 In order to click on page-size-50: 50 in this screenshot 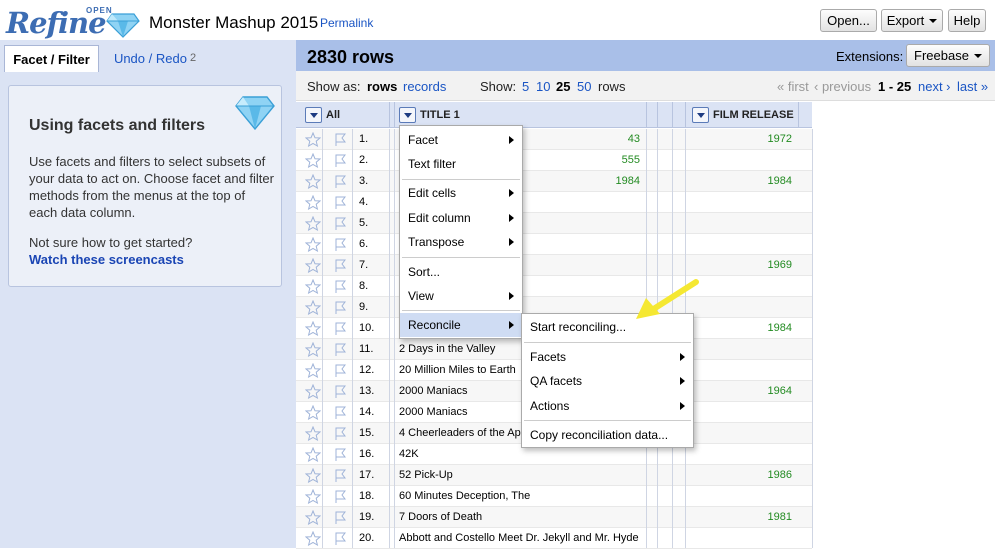, I will do `click(584, 86)`.